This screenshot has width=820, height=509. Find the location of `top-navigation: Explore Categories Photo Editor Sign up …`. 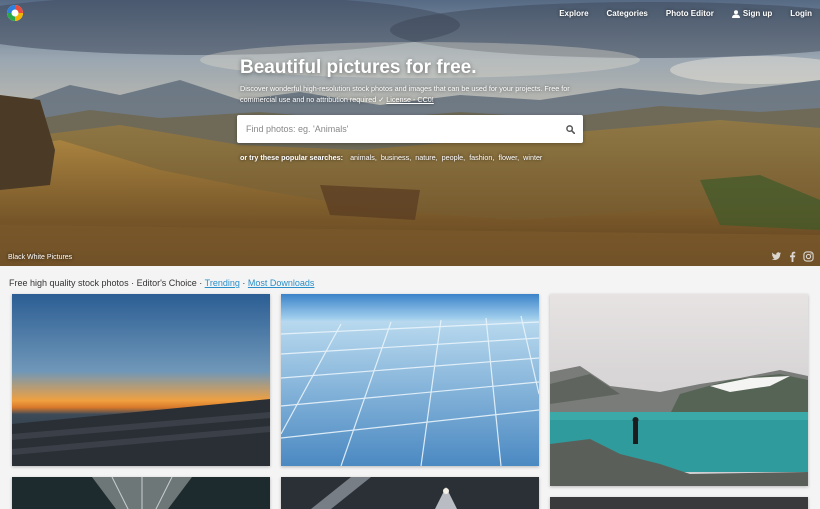

top-navigation: Explore Categories Photo Editor Sign up … is located at coordinates (676, 13).